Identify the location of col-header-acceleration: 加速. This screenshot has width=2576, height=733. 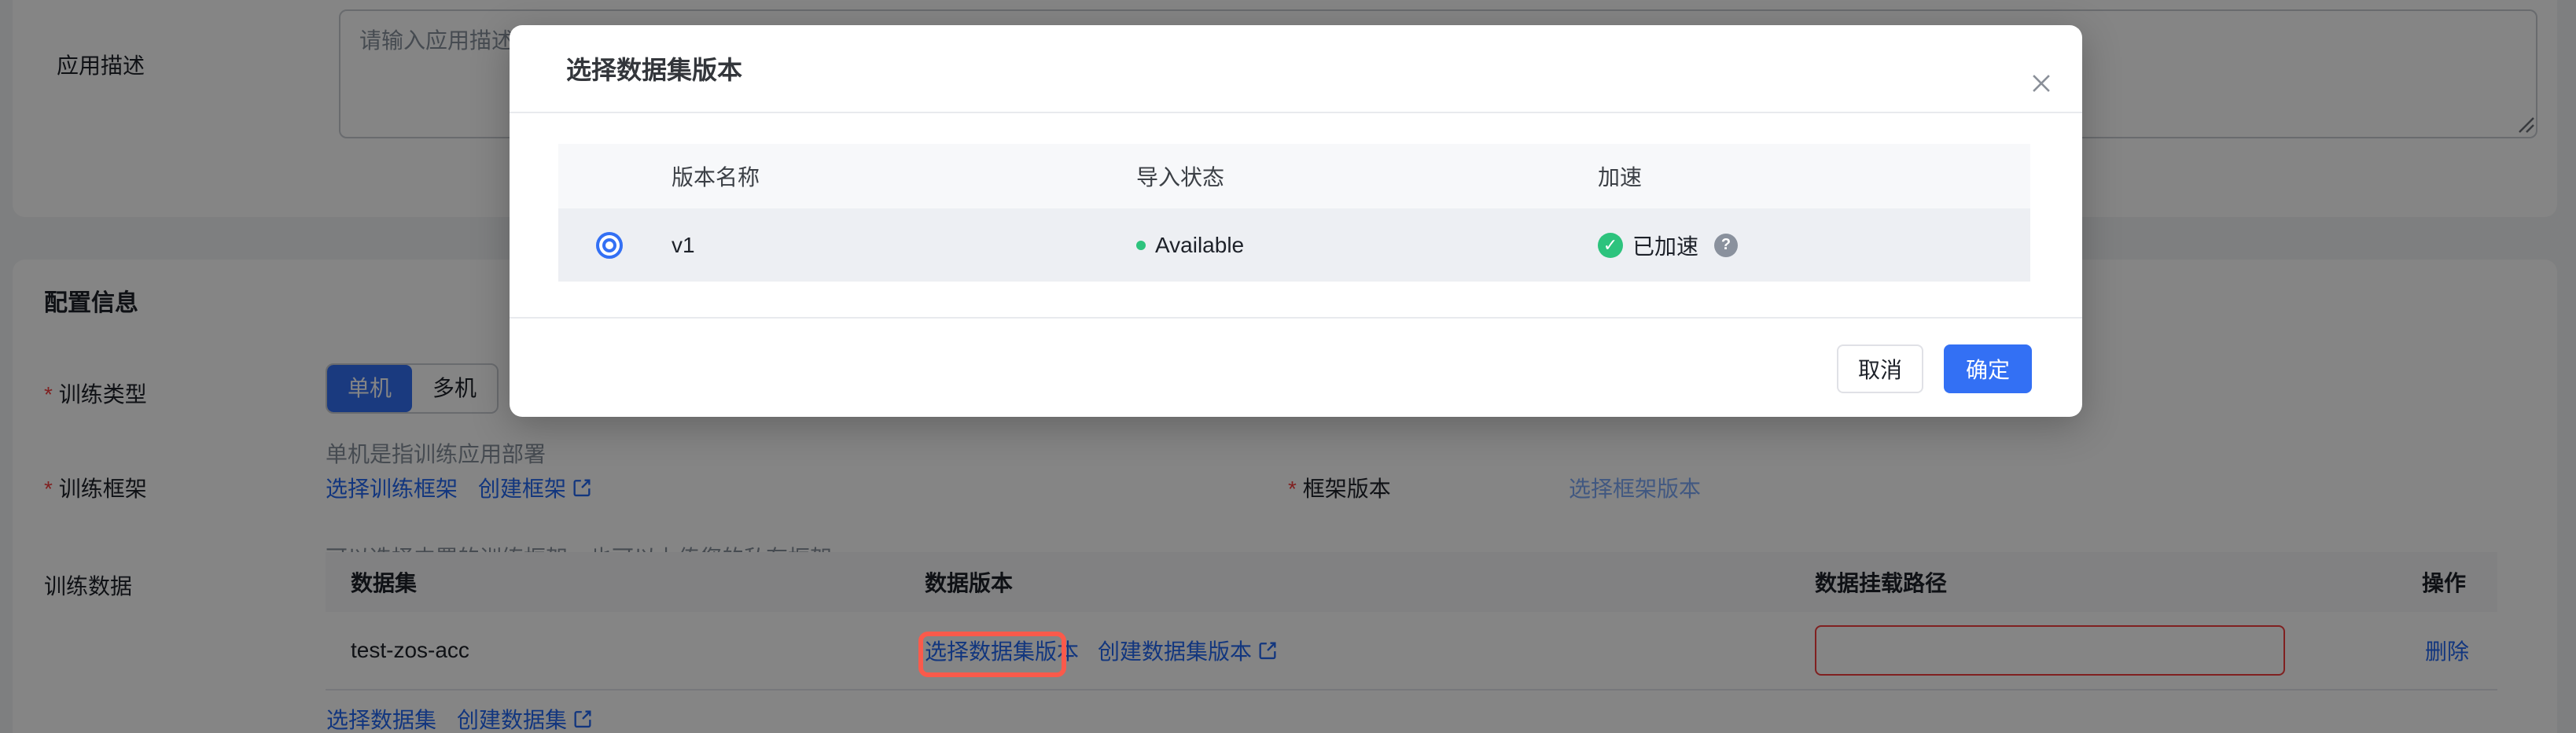
(1621, 177).